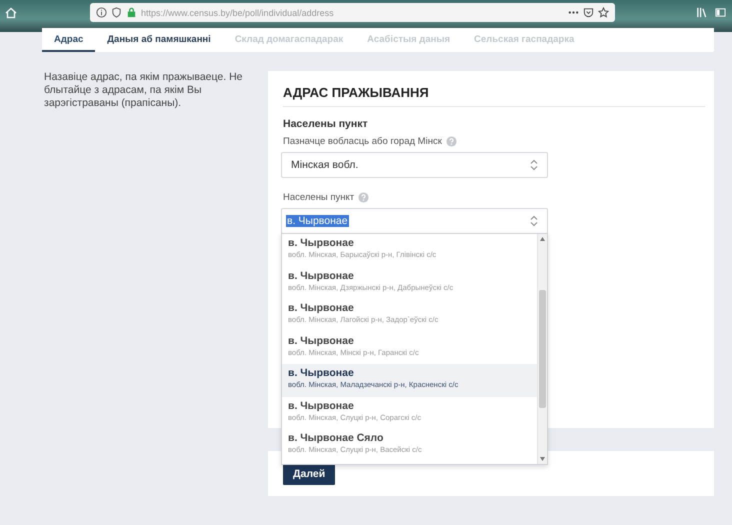  What do you see at coordinates (720, 12) in the screenshot?
I see `sidebar-icon` at bounding box center [720, 12].